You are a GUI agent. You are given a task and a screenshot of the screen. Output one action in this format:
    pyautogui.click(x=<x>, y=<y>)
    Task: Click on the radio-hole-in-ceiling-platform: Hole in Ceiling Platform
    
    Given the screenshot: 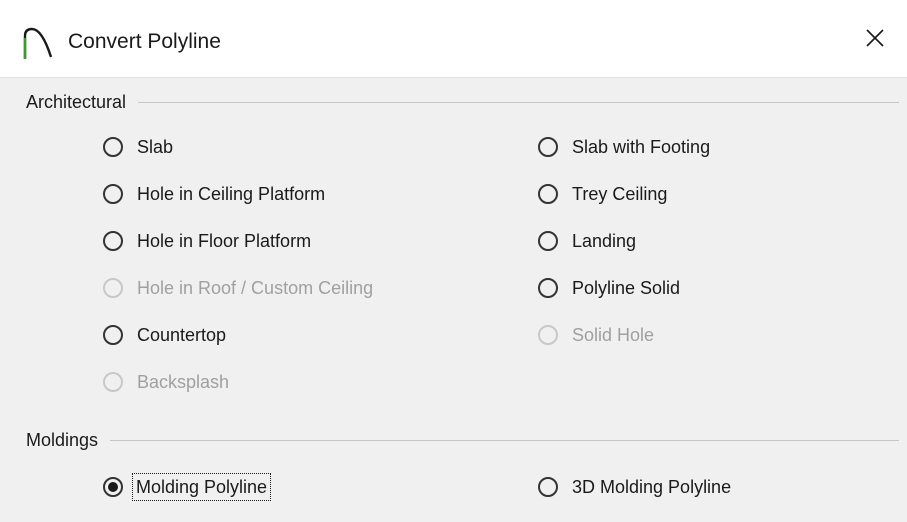 What is the action you would take?
    pyautogui.click(x=214, y=194)
    